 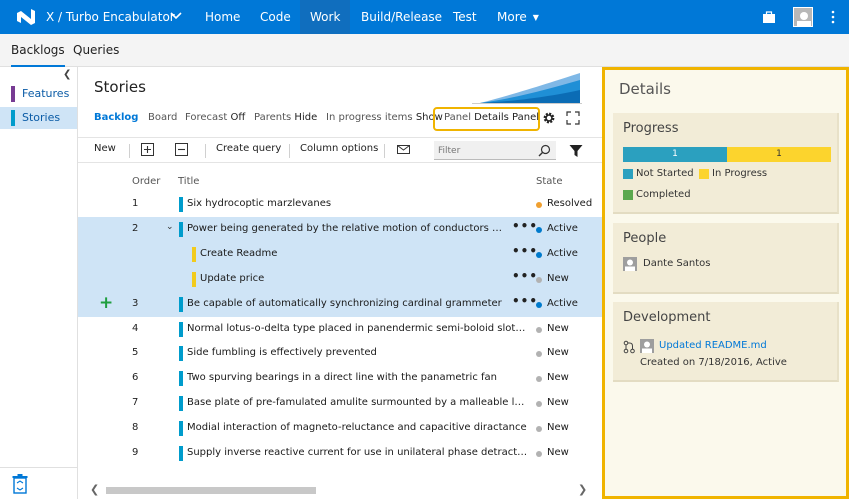 I want to click on sidebar-item-features: Features, so click(x=38, y=94).